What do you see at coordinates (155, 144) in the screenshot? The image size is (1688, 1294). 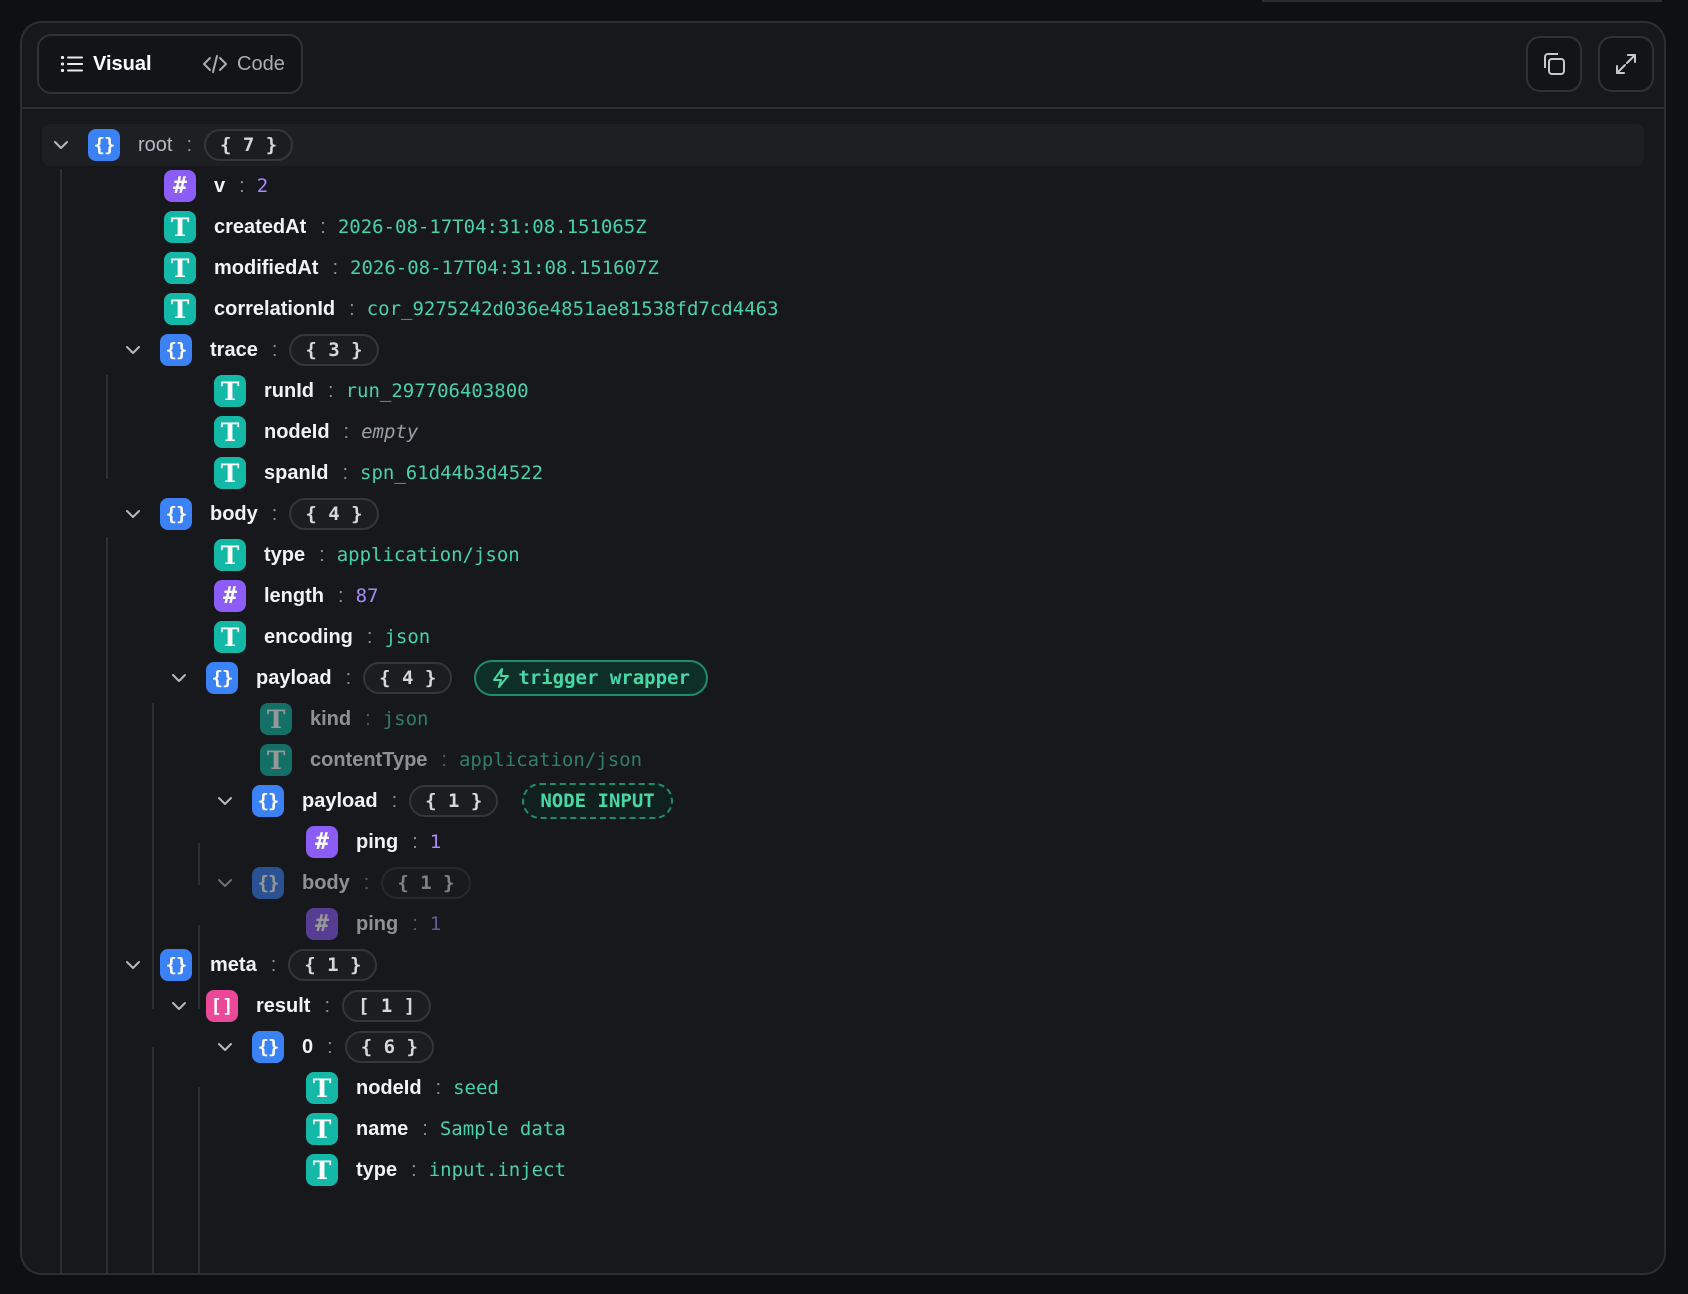 I see `node-key: root` at bounding box center [155, 144].